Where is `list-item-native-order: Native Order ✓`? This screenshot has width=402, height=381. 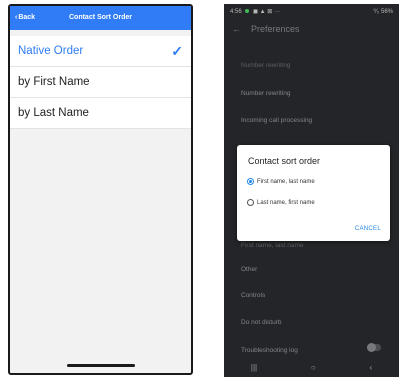 list-item-native-order: Native Order ✓ is located at coordinates (100, 51).